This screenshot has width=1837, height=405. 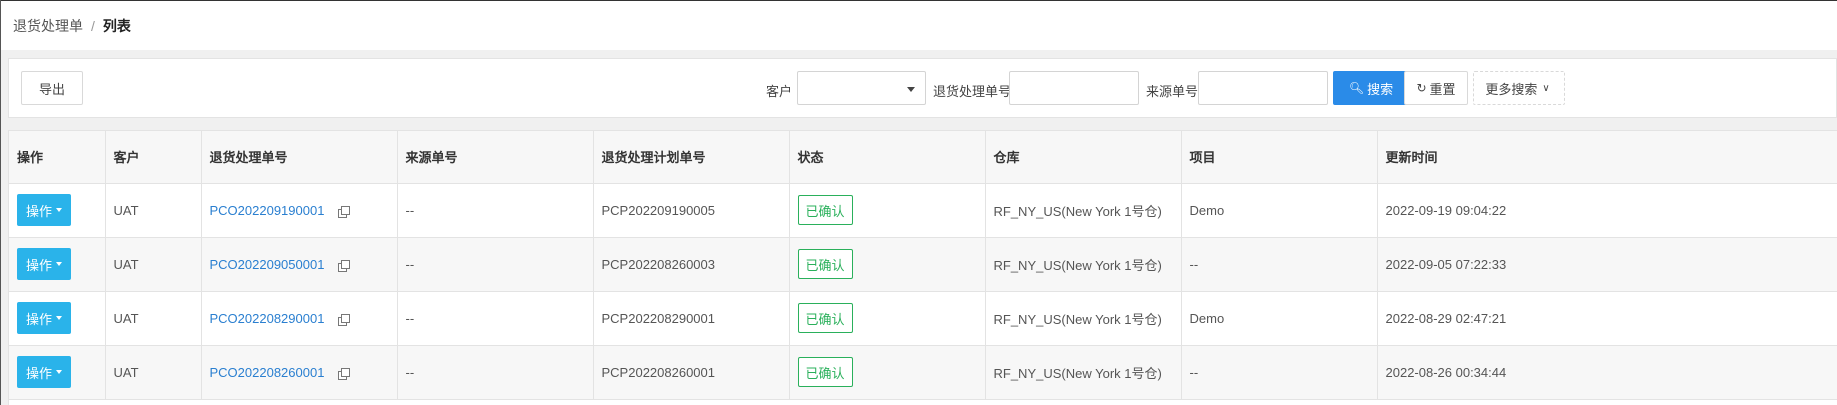 I want to click on return-no-link: PCO202208290001, so click(x=267, y=318).